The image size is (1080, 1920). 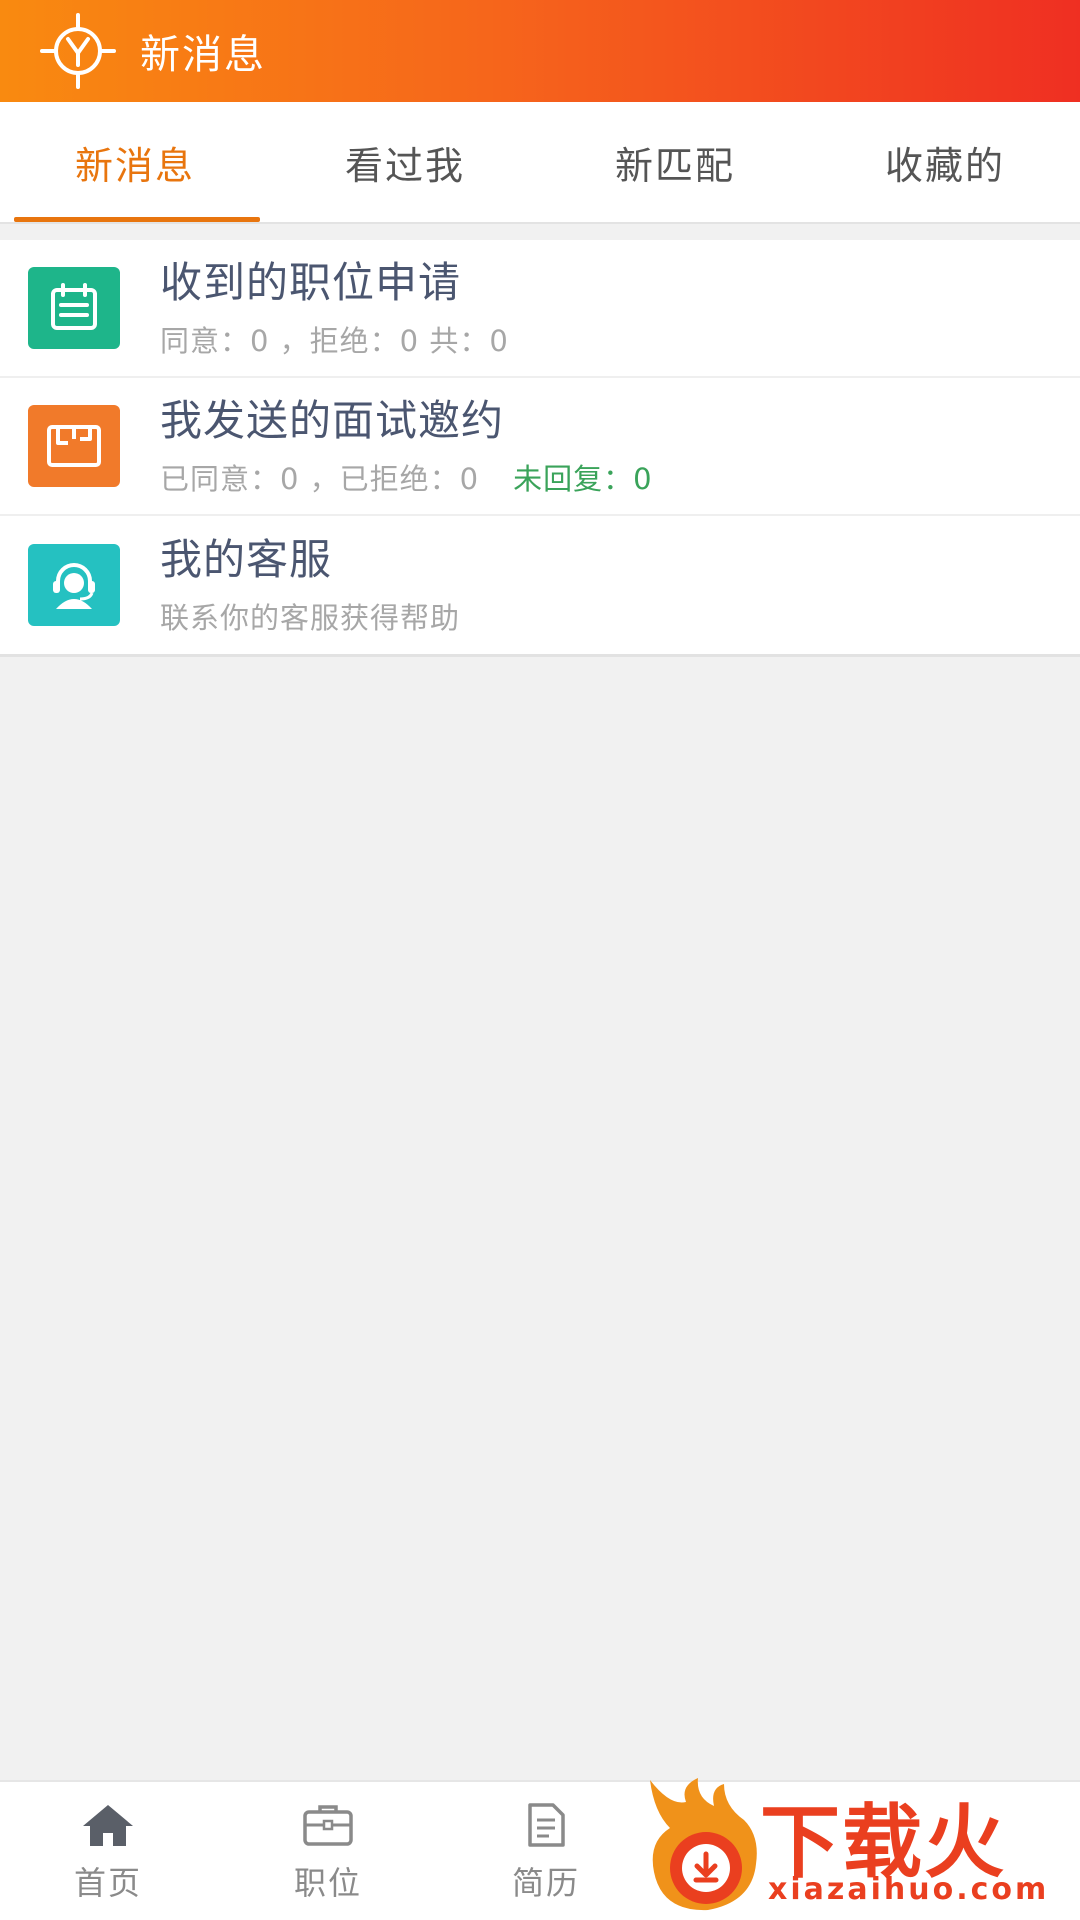 What do you see at coordinates (546, 1853) in the screenshot?
I see `nav-resume: 简历` at bounding box center [546, 1853].